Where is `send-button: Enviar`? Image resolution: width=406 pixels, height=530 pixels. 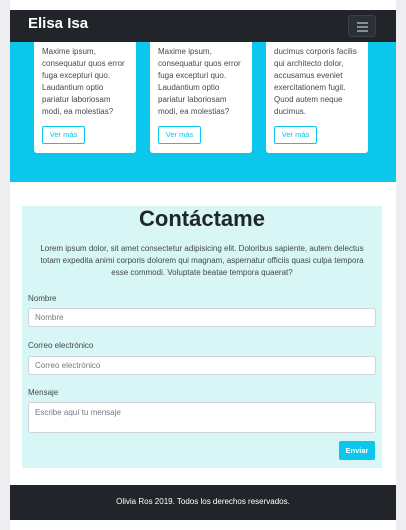
send-button: Enviar is located at coordinates (357, 450).